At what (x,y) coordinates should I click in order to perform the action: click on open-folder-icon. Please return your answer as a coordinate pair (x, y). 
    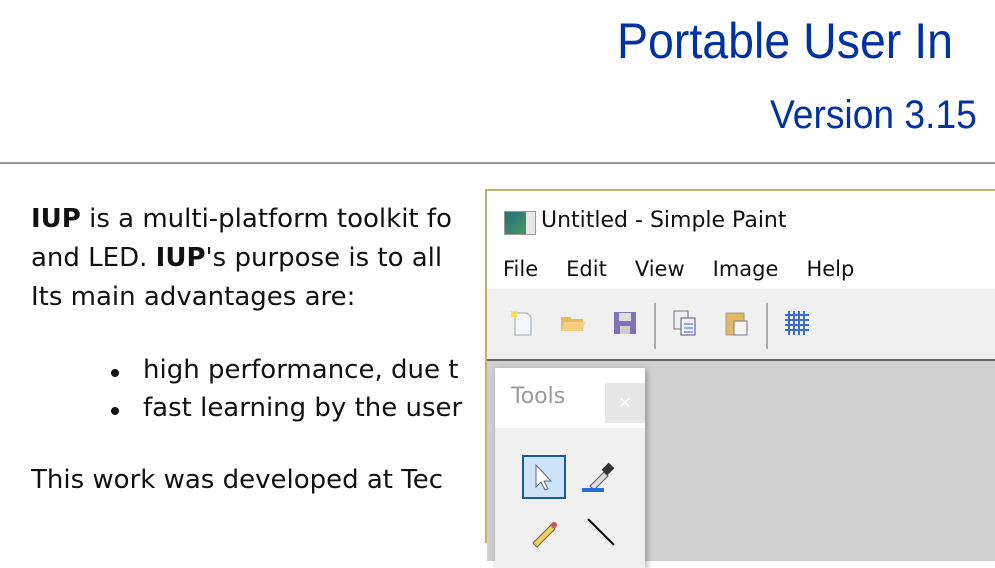
    Looking at the image, I should click on (573, 323).